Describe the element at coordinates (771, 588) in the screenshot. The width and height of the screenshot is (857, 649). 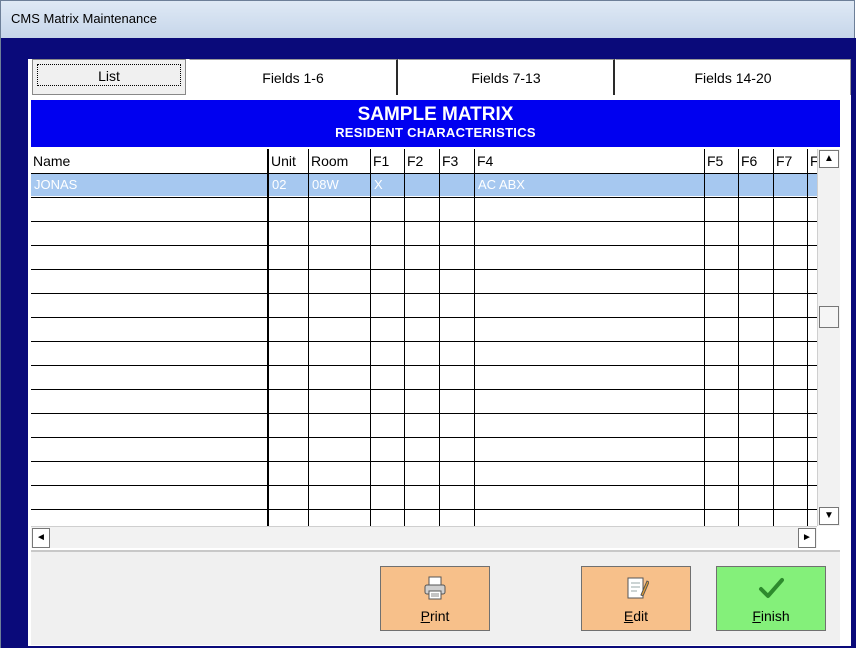
I see `checkmark-icon` at that location.